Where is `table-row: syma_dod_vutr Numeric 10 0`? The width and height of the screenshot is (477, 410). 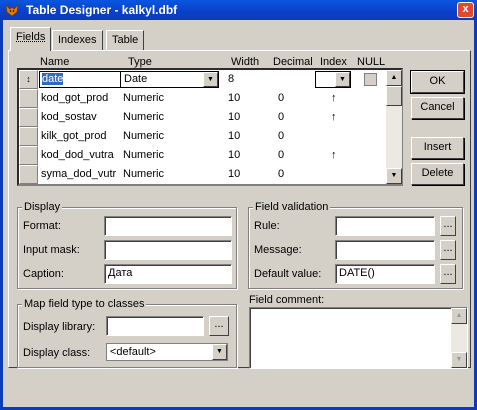
table-row: syma_dod_vutr Numeric 10 0 is located at coordinates (210, 174).